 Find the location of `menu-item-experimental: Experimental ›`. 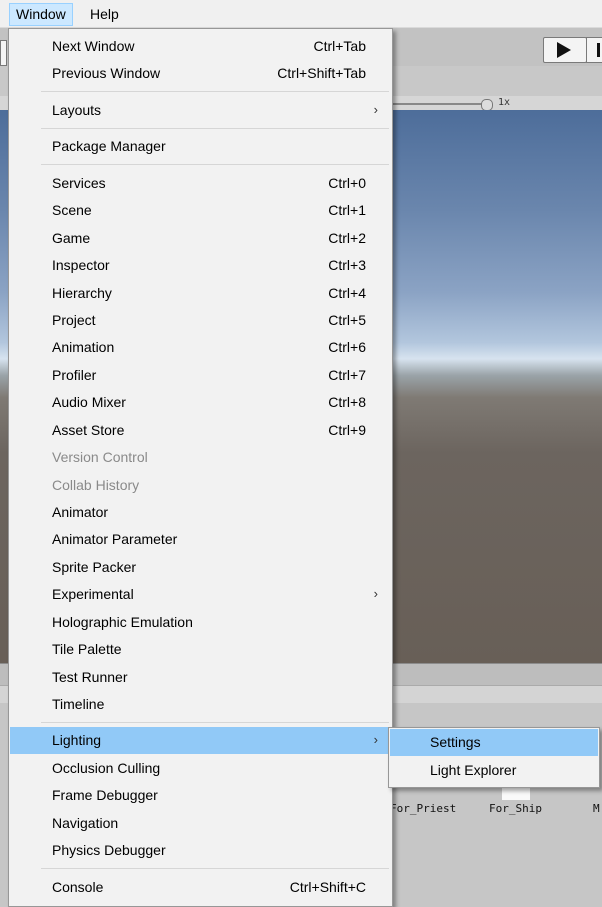

menu-item-experimental: Experimental › is located at coordinates (200, 594).